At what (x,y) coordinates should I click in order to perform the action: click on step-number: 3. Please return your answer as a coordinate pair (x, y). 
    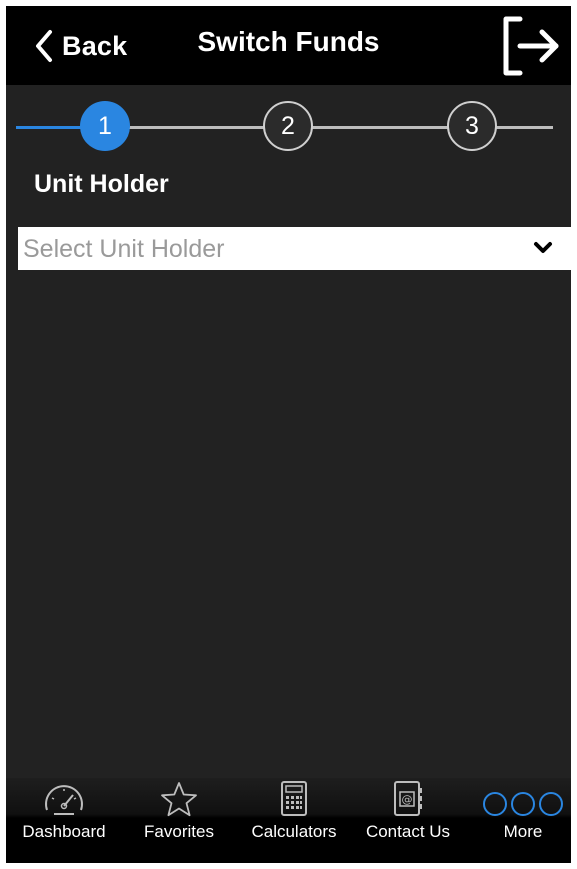
    Looking at the image, I should click on (472, 125).